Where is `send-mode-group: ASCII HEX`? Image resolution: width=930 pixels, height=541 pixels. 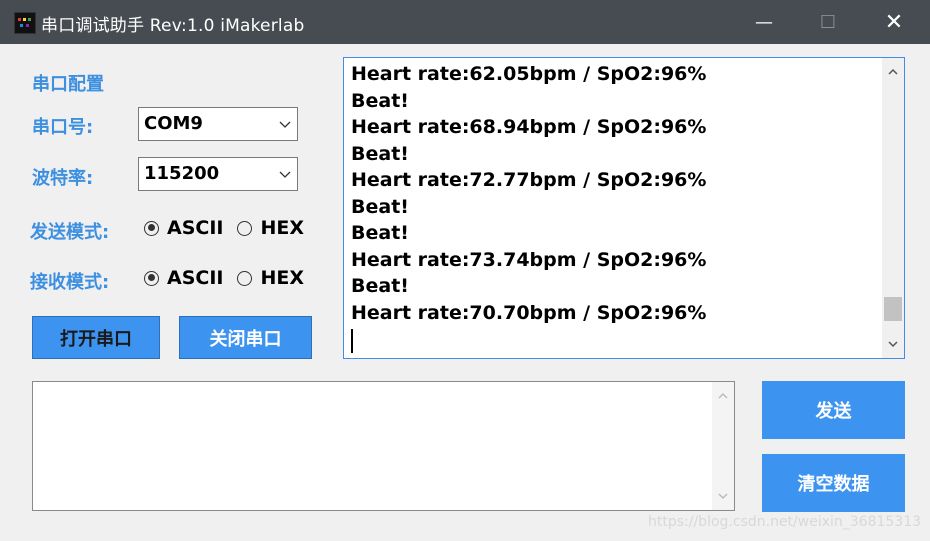 send-mode-group: ASCII HEX is located at coordinates (224, 228).